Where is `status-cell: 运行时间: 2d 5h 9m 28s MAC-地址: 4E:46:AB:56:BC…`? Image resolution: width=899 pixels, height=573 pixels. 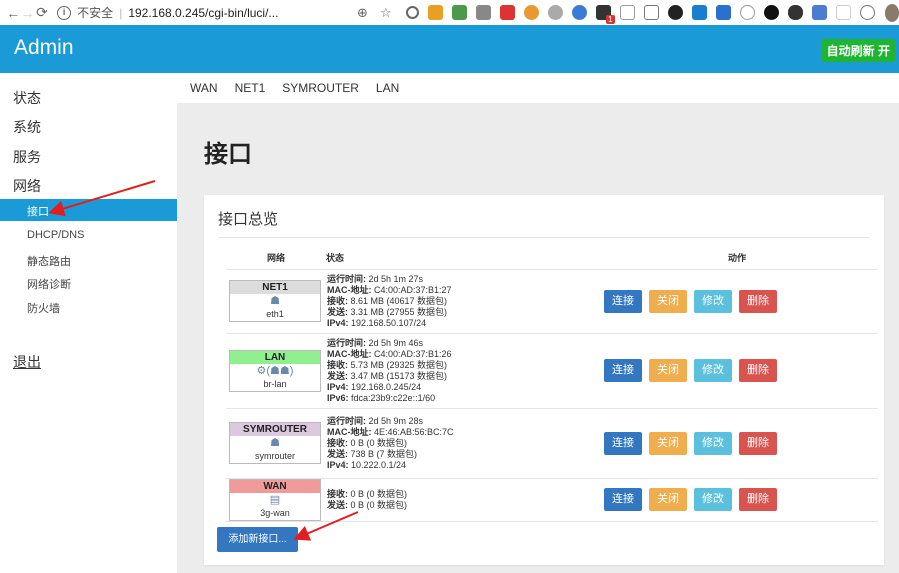 status-cell: 运行时间: 2d 5h 9m 28s MAC-地址: 4E:46:AB:56:BC… is located at coordinates (461, 443).